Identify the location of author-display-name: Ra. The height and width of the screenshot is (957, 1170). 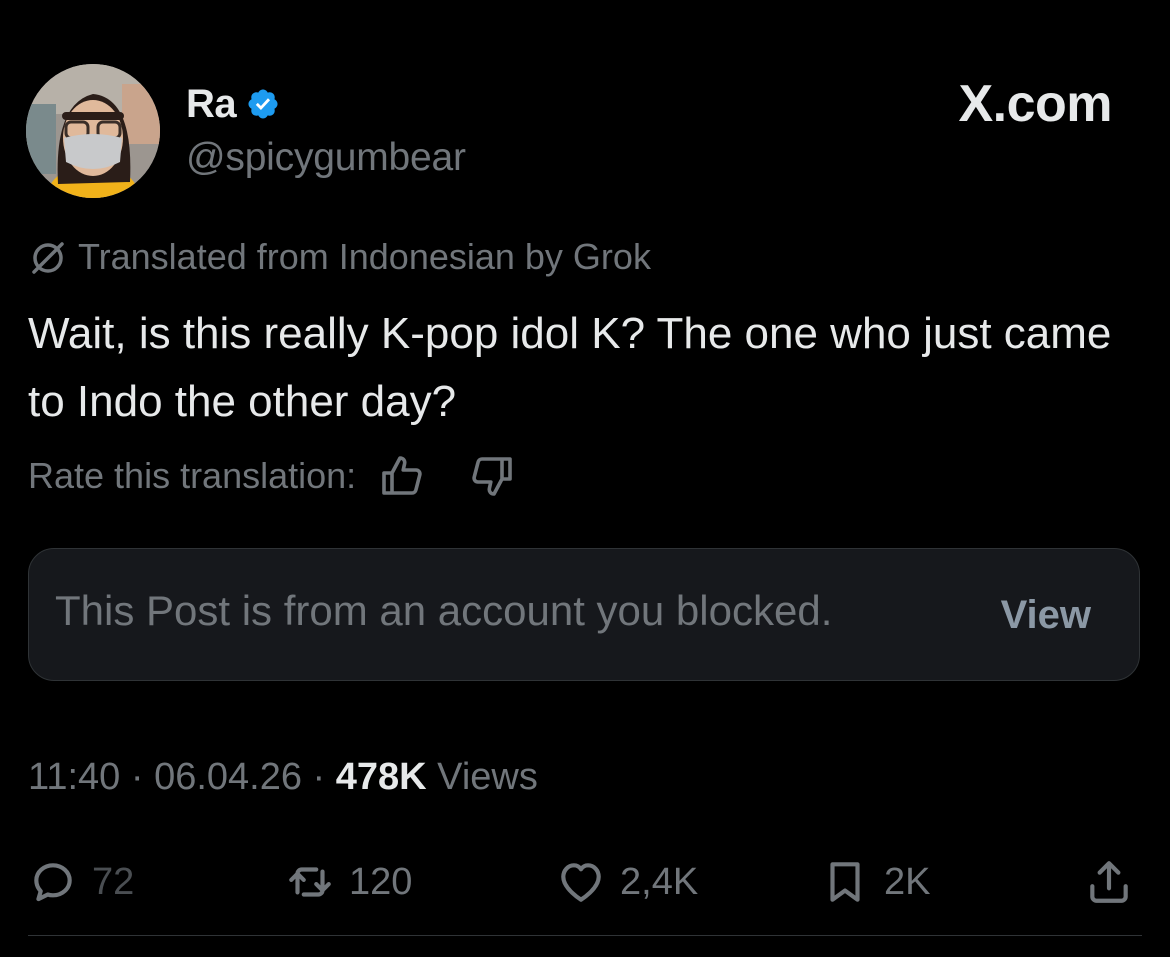
(211, 104).